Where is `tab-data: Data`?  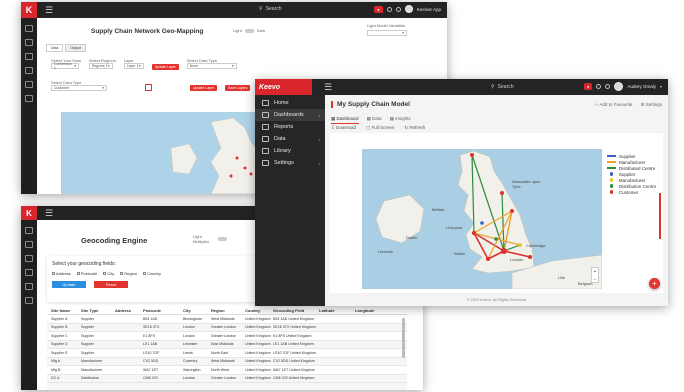 tab-data: Data is located at coordinates (55, 48).